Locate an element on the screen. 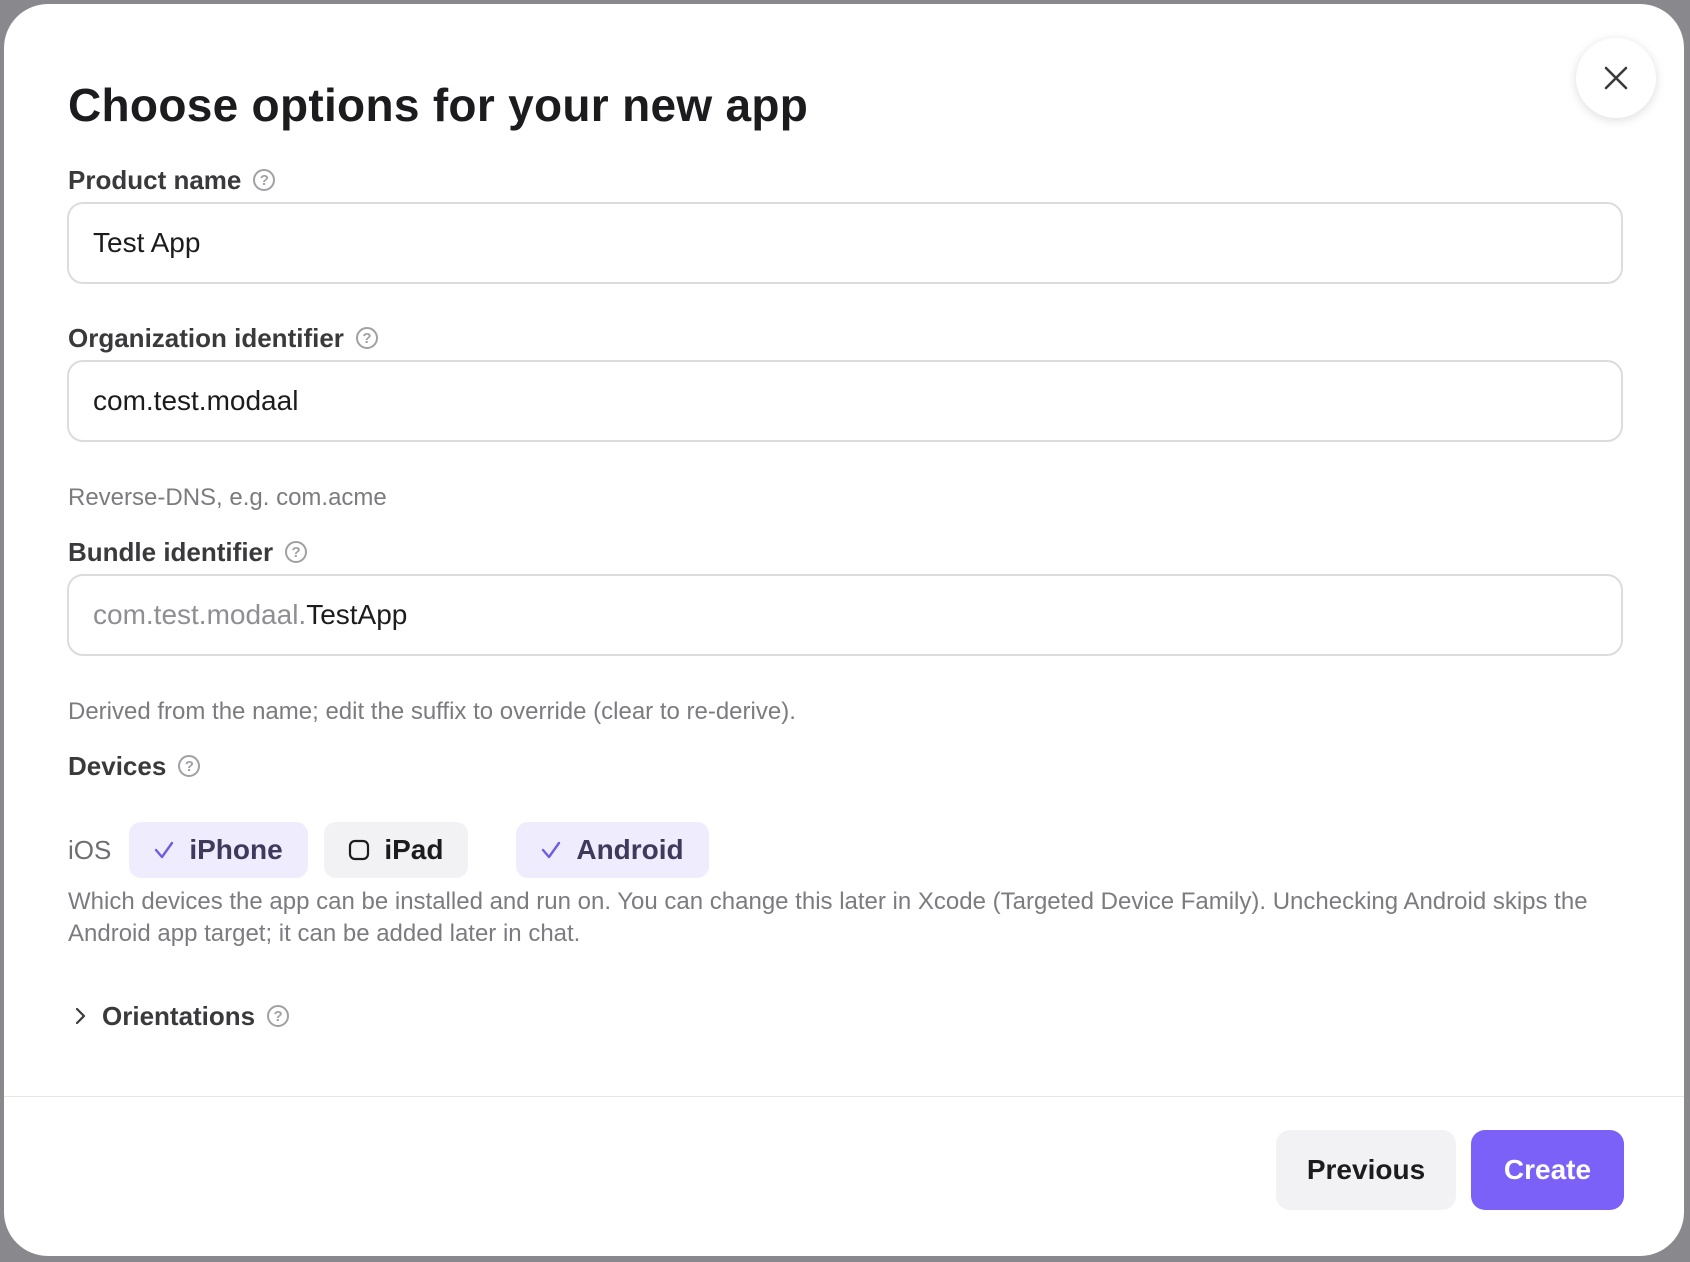 This screenshot has width=1690, height=1262. product-name-label: Product name ? is located at coordinates (172, 180).